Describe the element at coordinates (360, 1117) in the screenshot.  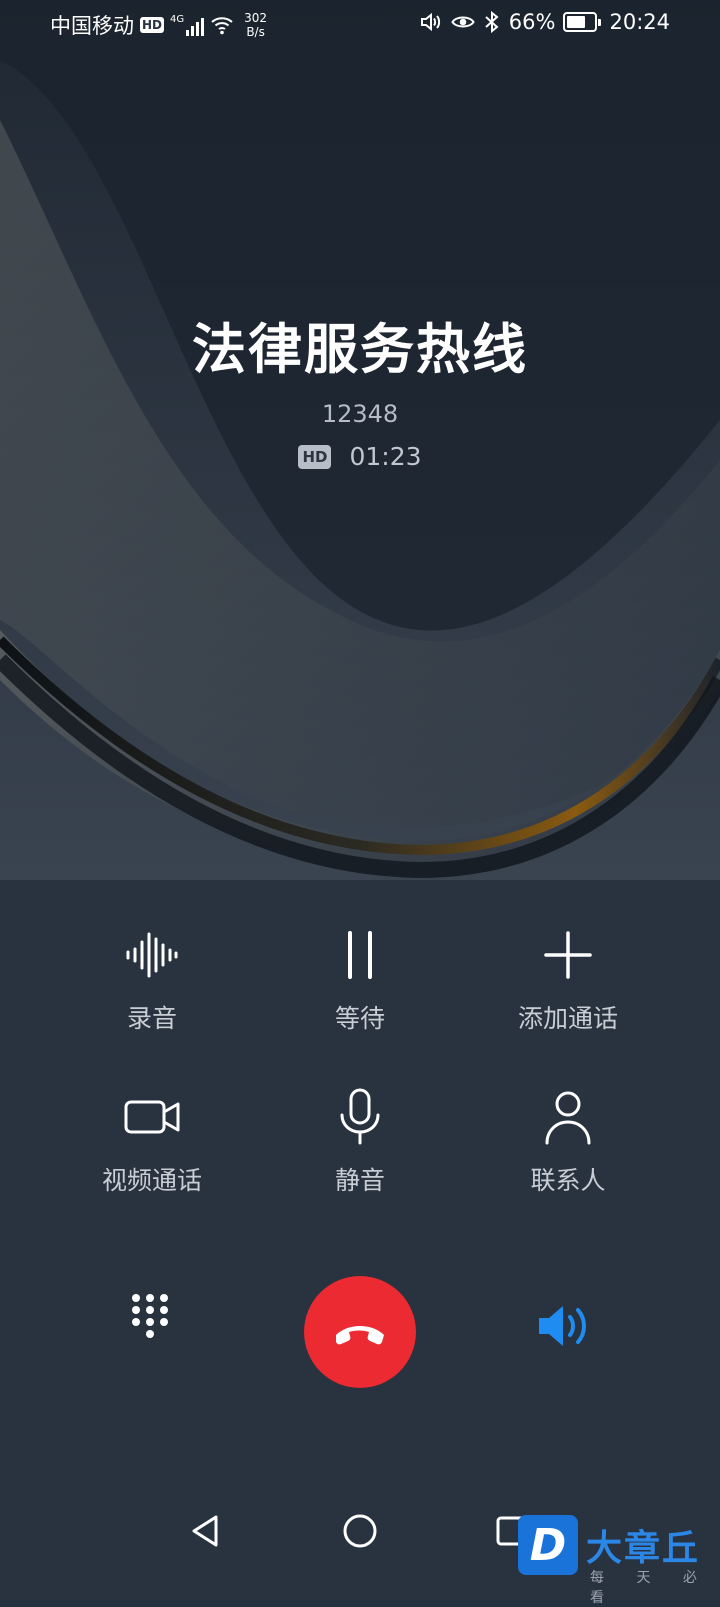
I see `microphone-icon` at that location.